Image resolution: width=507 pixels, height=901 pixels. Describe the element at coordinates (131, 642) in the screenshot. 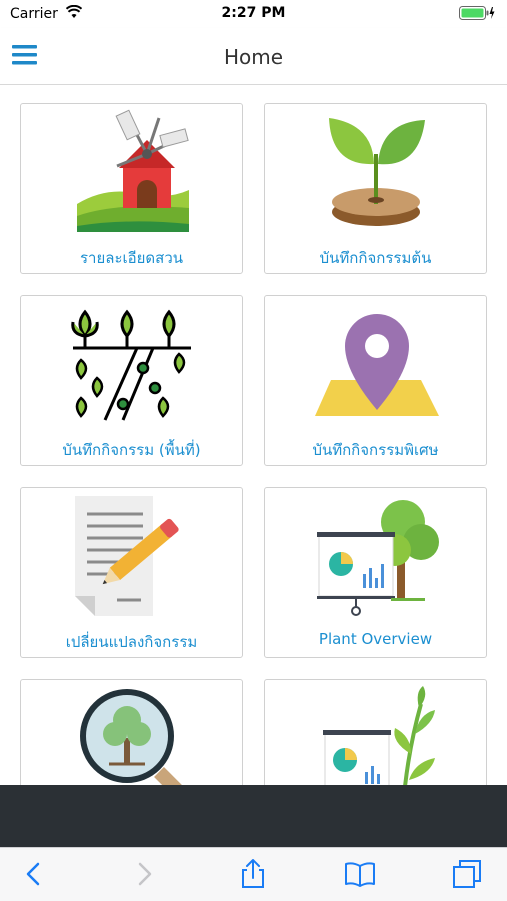

I see `tile-label: เปลี่ยนแปลงกิจกรรม` at that location.